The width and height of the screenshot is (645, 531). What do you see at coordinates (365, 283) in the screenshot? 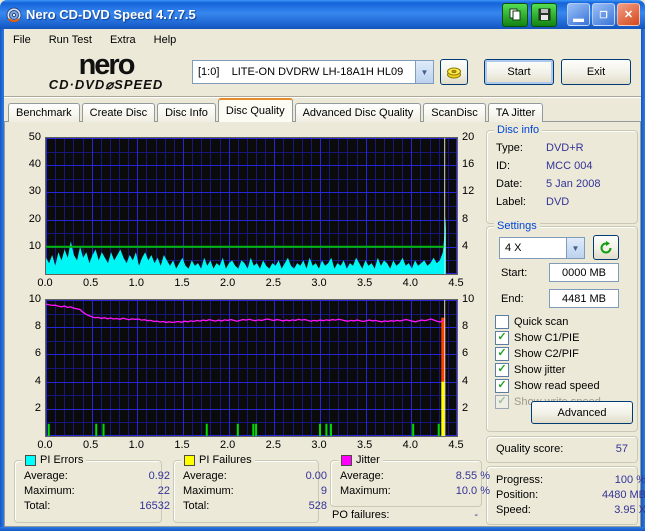
I see `x-axis-tick: 3.5` at bounding box center [365, 283].